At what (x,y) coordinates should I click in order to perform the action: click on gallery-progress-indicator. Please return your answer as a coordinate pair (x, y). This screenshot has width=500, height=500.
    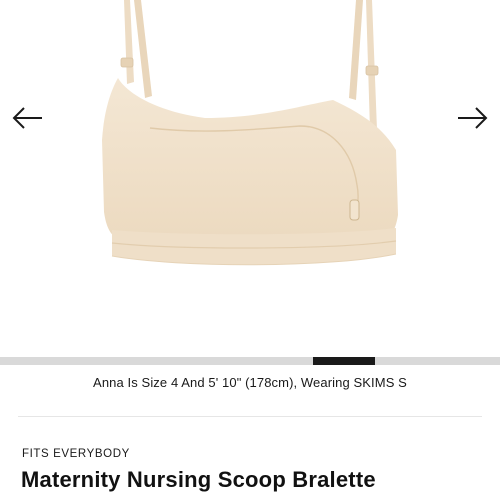
    Looking at the image, I should click on (343, 361).